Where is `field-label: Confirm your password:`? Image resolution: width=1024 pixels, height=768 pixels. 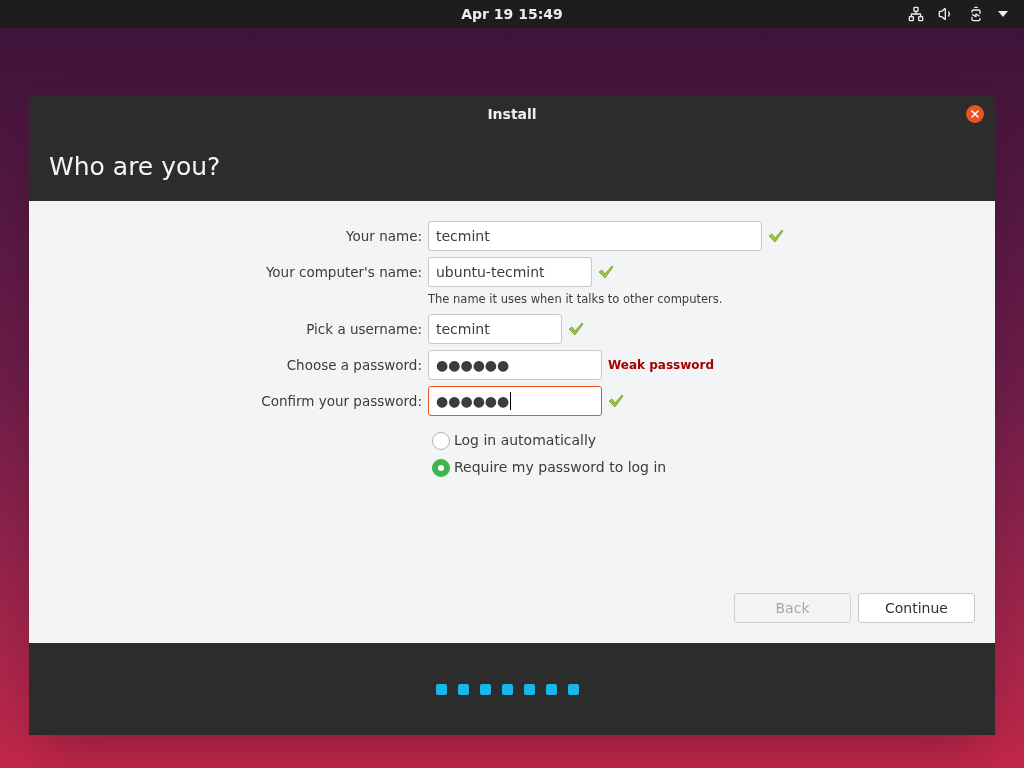 field-label: Confirm your password: is located at coordinates (341, 402).